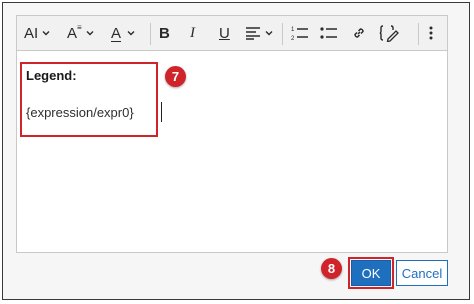 The width and height of the screenshot is (474, 304). Describe the element at coordinates (161, 112) in the screenshot. I see `text-cursor` at that location.